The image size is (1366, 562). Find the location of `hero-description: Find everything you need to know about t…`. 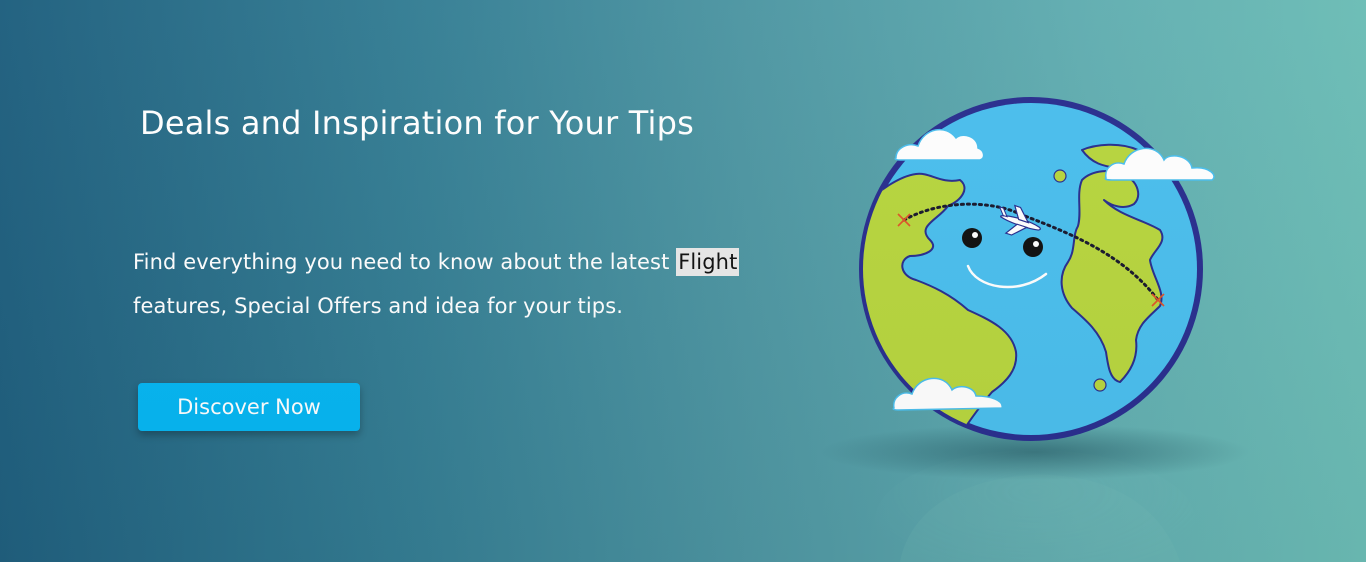

hero-description: Find everything you need to know about t… is located at coordinates (463, 284).